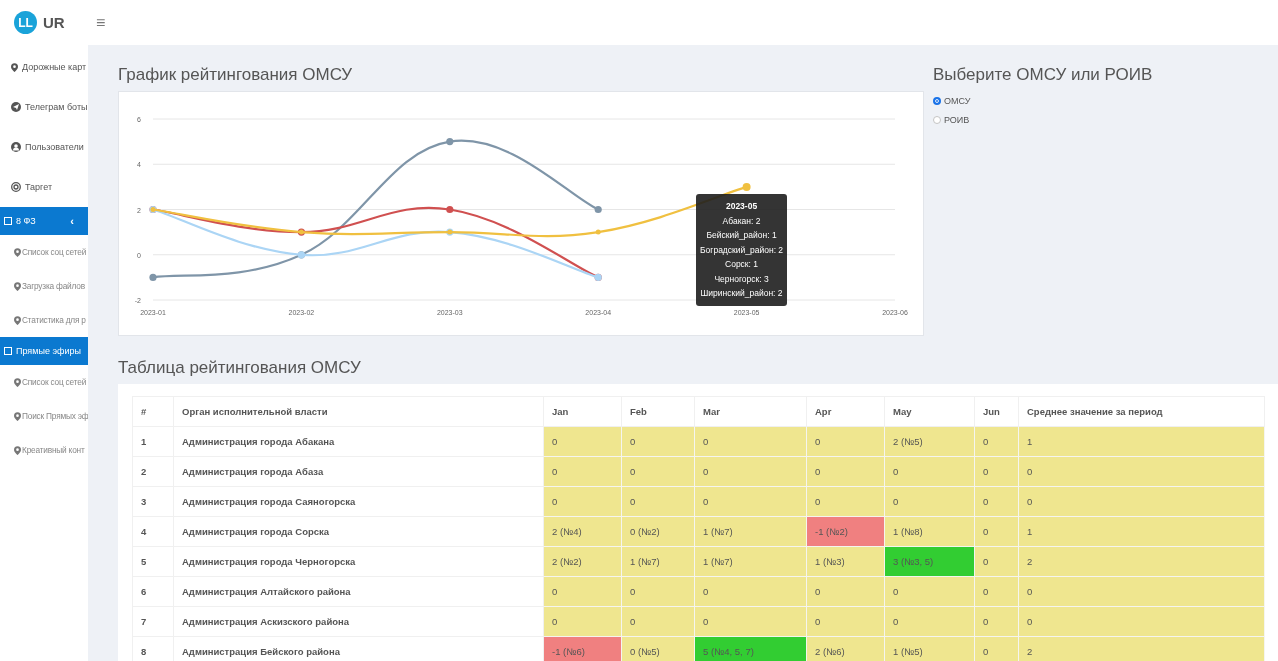  What do you see at coordinates (658, 411) in the screenshot?
I see `column-header: Feb` at bounding box center [658, 411].